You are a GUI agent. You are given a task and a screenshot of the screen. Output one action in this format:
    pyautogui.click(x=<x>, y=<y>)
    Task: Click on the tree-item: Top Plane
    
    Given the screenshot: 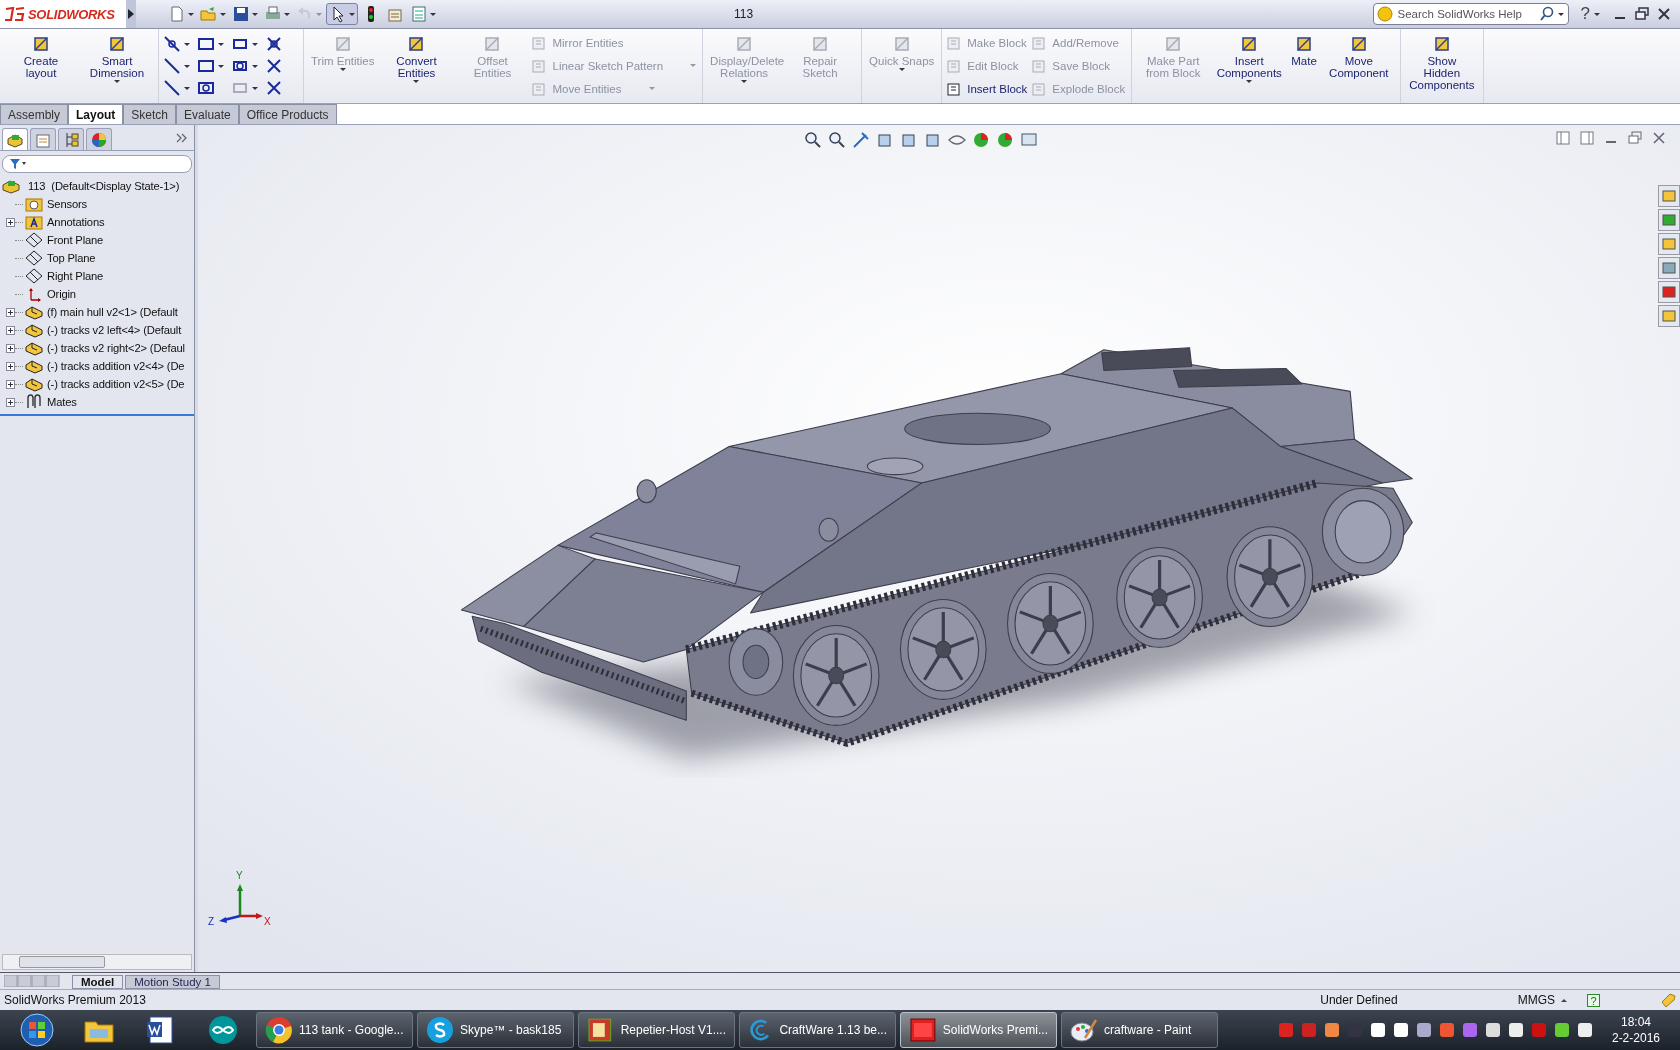 What is the action you would take?
    pyautogui.click(x=97, y=258)
    